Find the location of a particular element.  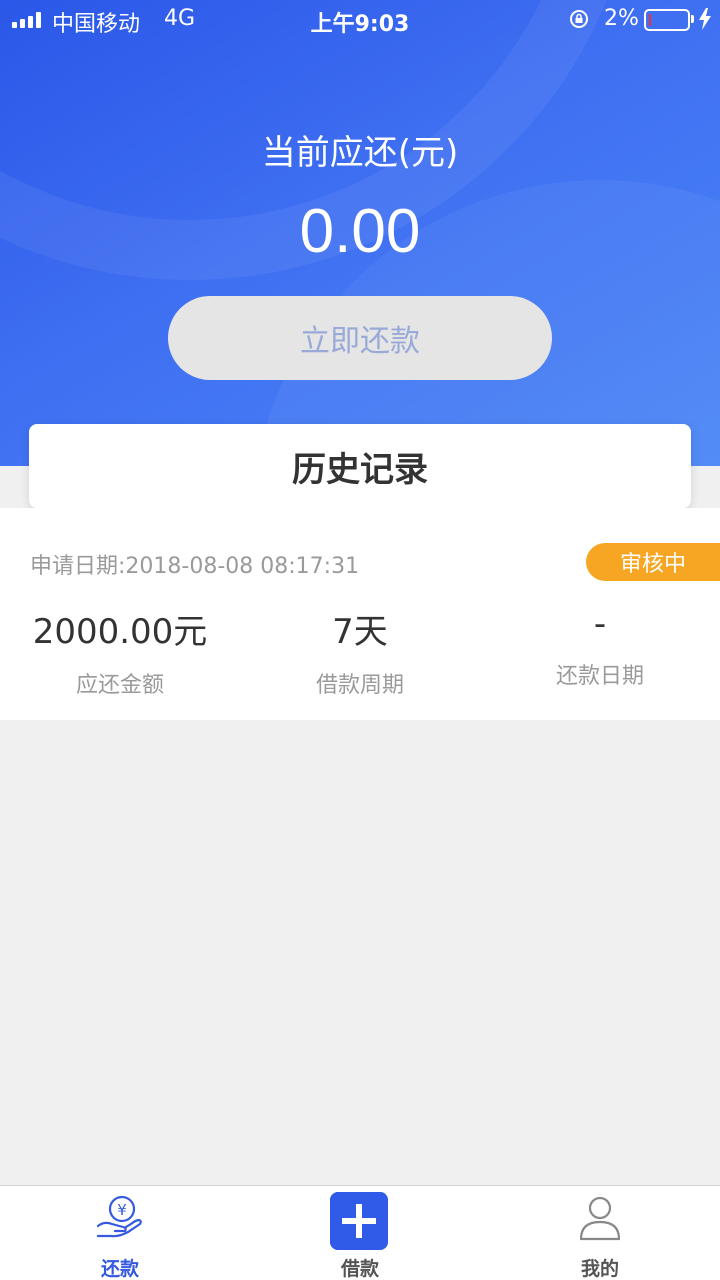

period-column: 7天 借款周期 is located at coordinates (360, 651).